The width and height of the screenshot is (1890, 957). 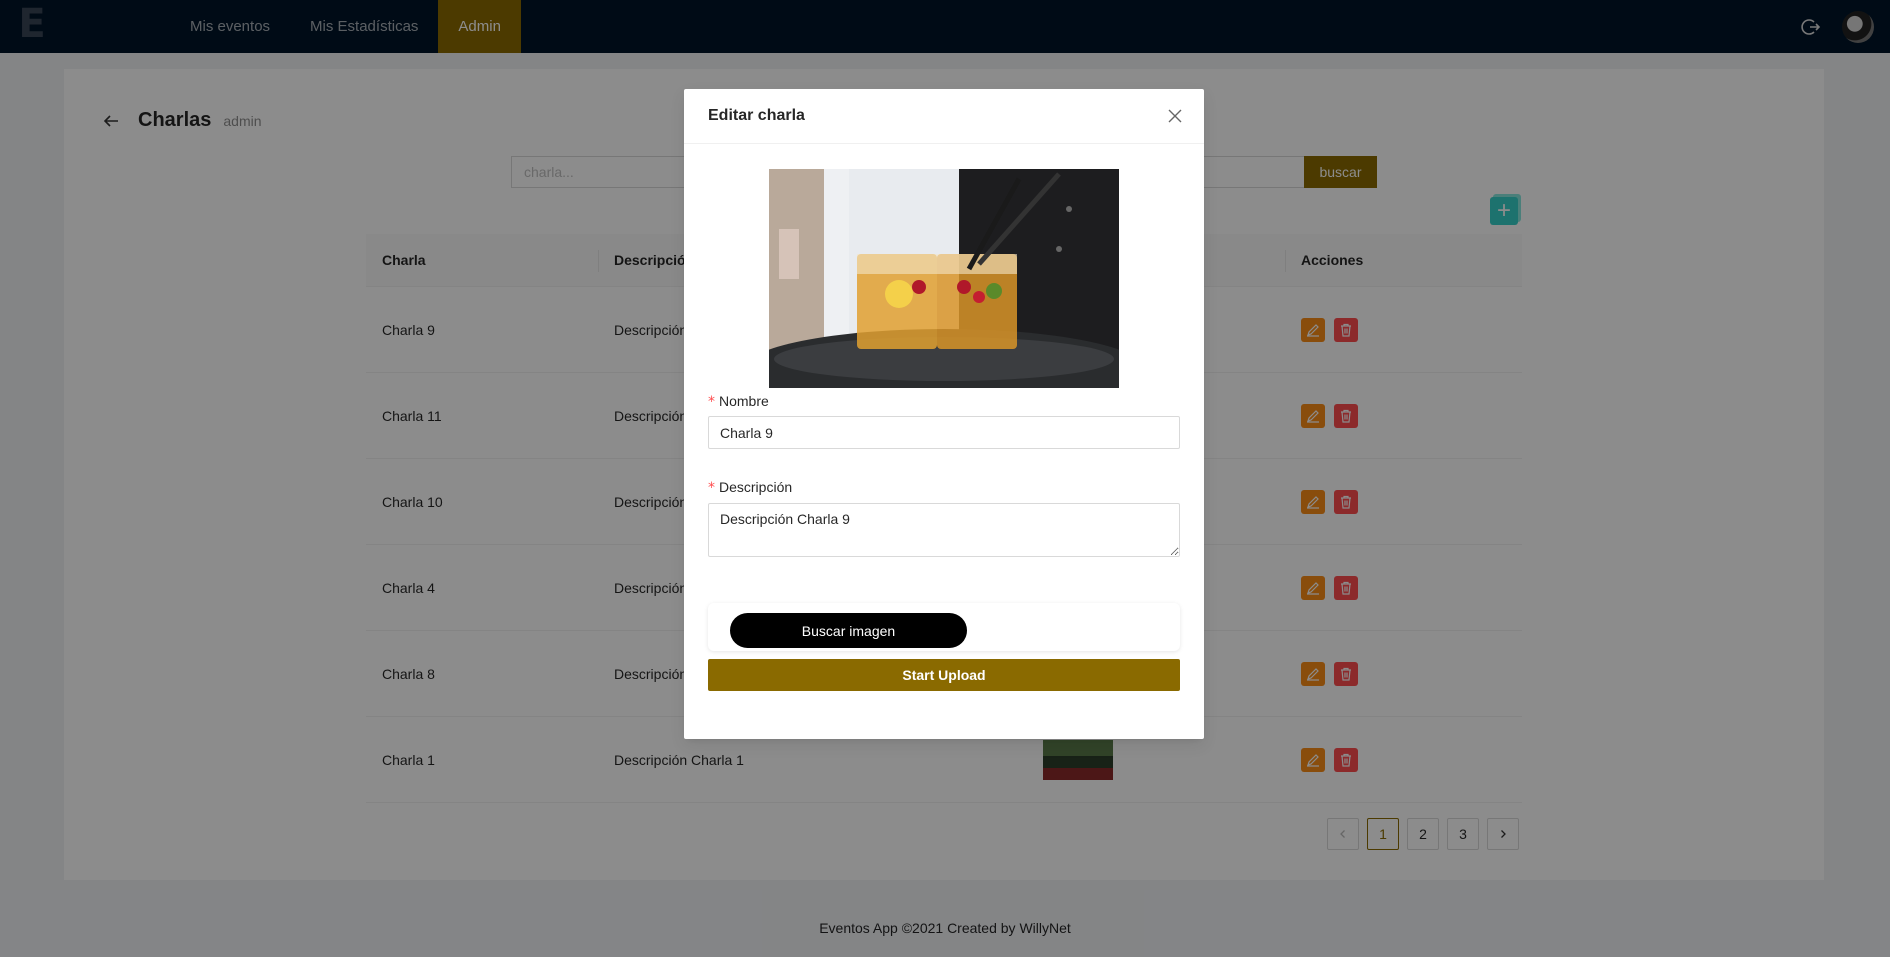 I want to click on modal-header: Editar charla, so click(x=944, y=116).